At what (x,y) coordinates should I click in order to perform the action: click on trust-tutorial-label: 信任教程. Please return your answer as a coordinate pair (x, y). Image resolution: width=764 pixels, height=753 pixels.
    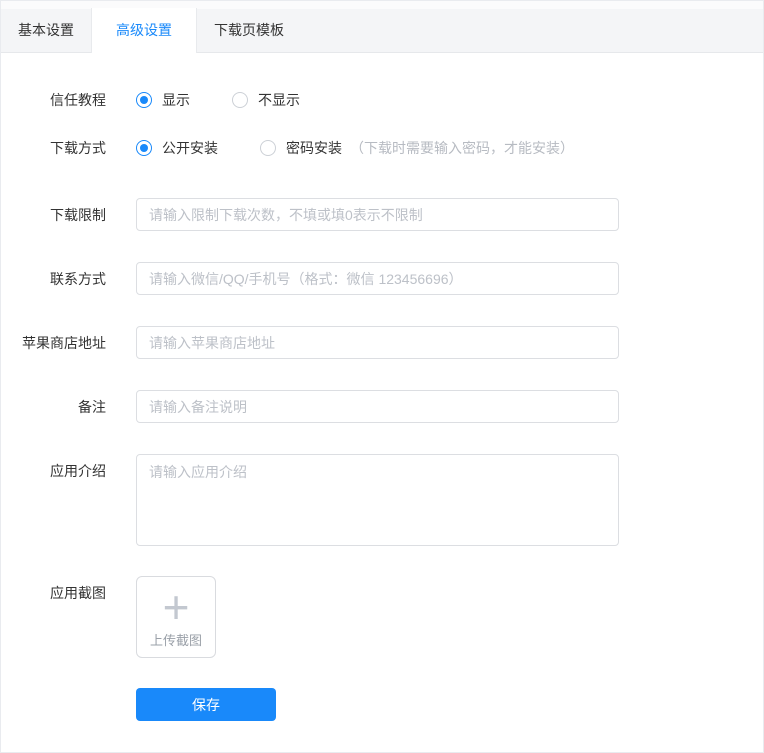
    Looking at the image, I should click on (78, 100).